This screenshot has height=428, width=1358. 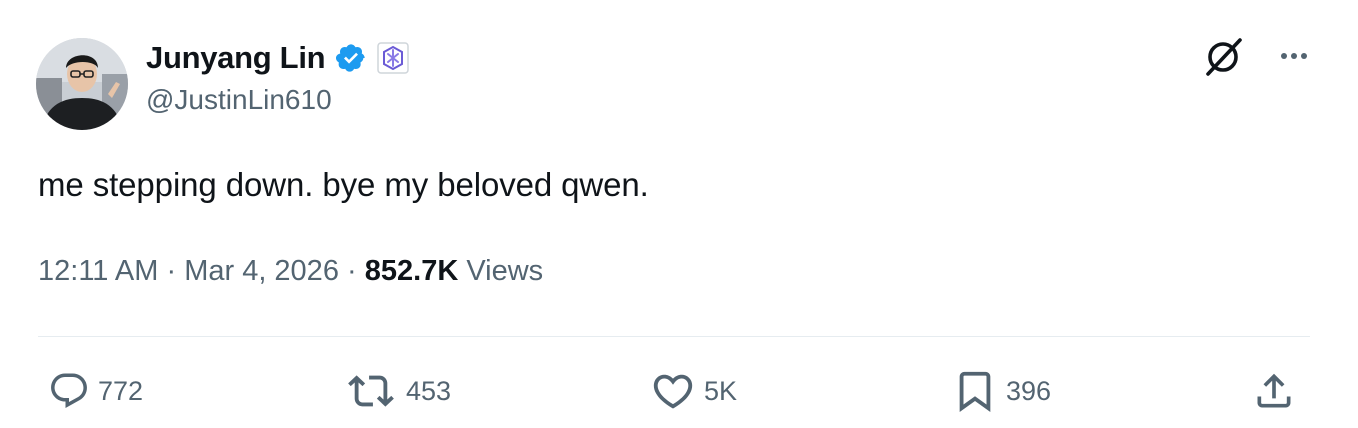 What do you see at coordinates (121, 390) in the screenshot?
I see `reply-count: 772` at bounding box center [121, 390].